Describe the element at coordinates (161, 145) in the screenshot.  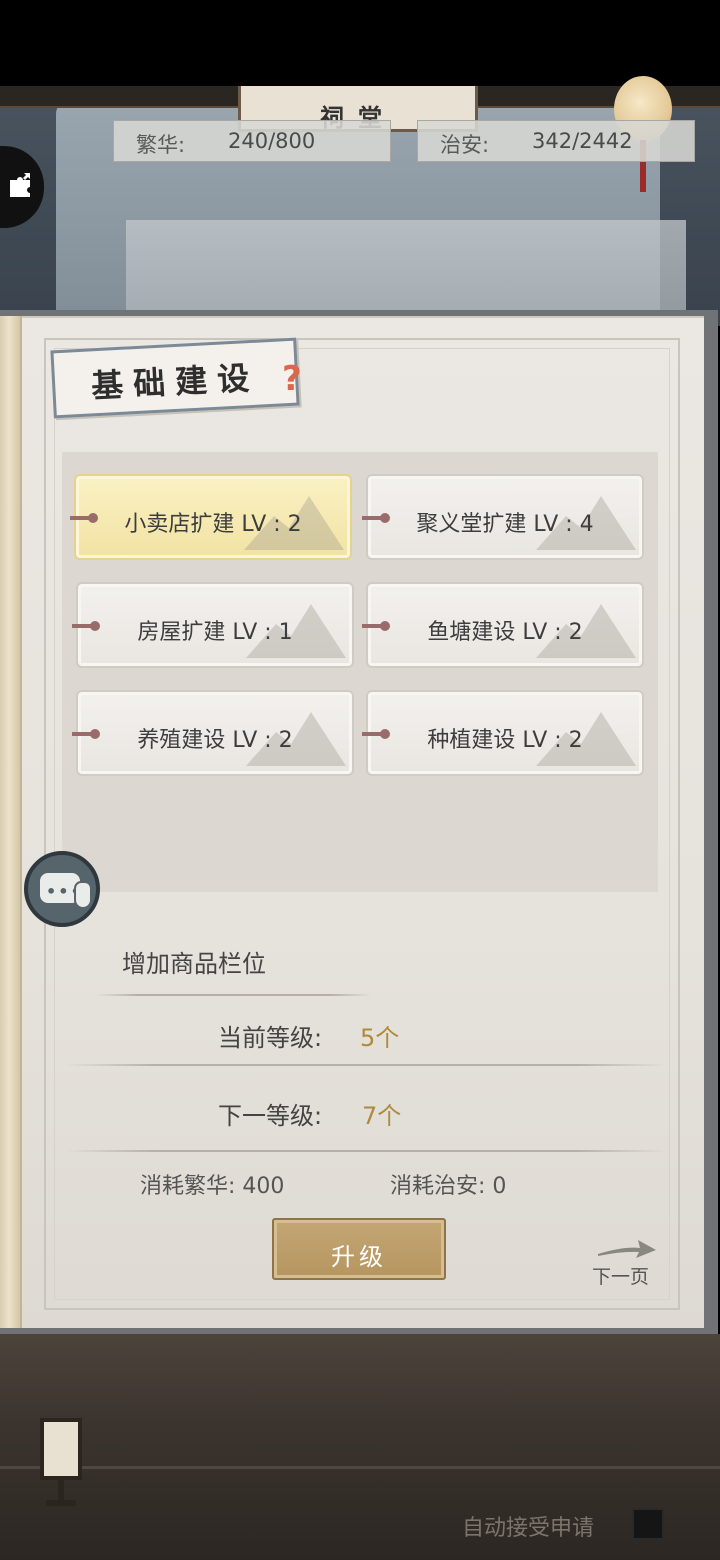
I see `prosperity-label: 繁华:` at that location.